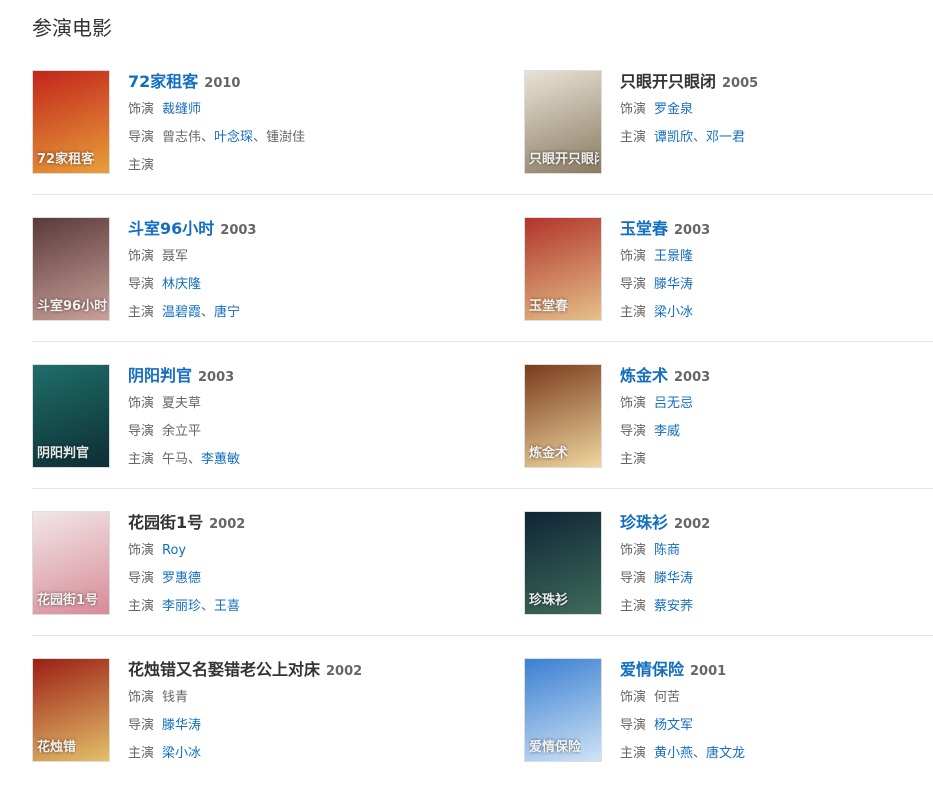  Describe the element at coordinates (673, 109) in the screenshot. I see `person-link: 罗金泉` at that location.